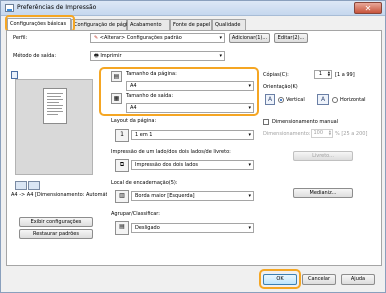 This screenshot has width=386, height=293. Describe the element at coordinates (295, 100) in the screenshot. I see `portrait-label: Vertical` at that location.